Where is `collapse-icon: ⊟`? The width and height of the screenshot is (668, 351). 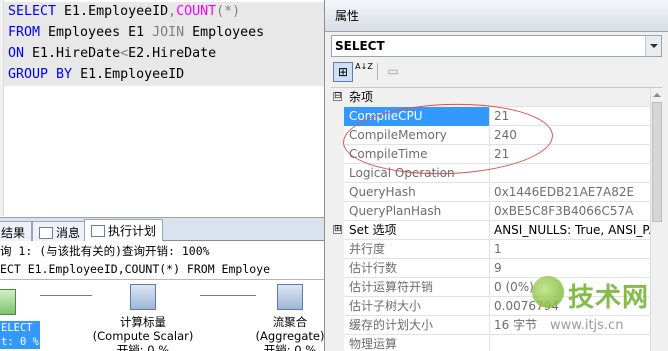 collapse-icon: ⊟ is located at coordinates (337, 96).